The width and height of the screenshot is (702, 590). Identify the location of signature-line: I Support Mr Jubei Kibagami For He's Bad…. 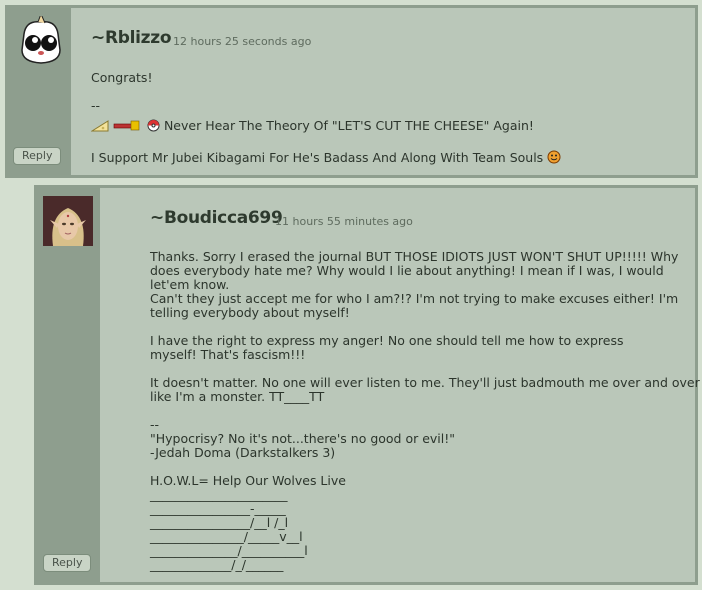
(326, 158).